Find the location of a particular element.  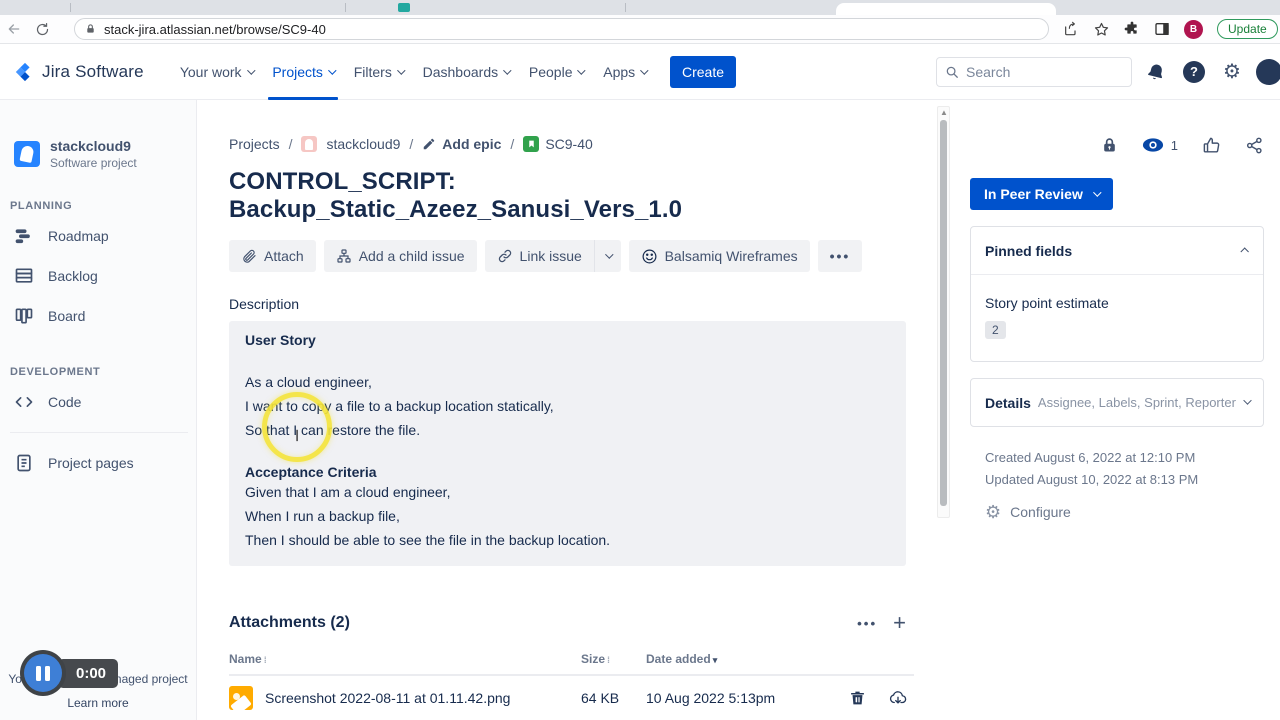

attachments-more-button: ••• is located at coordinates (867, 623).